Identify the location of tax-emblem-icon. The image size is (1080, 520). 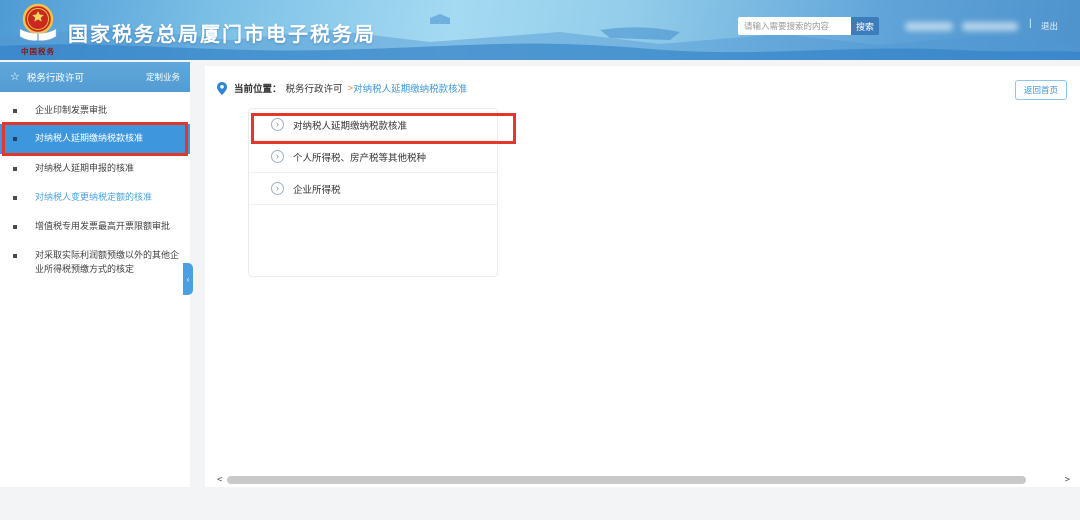
(38, 22).